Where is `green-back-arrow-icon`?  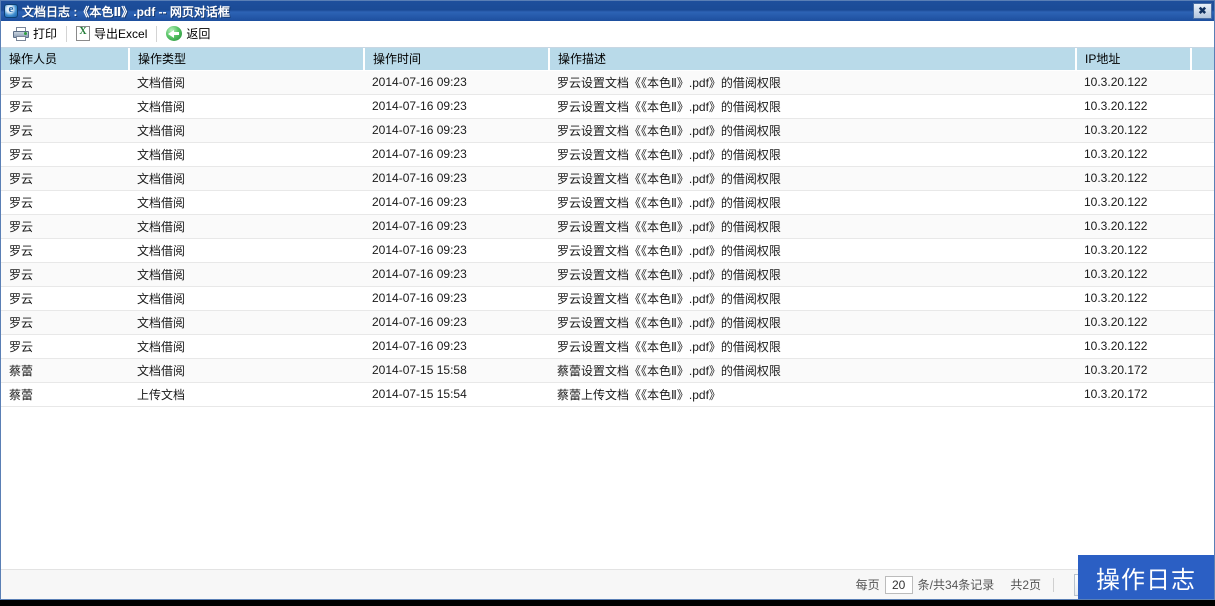
green-back-arrow-icon is located at coordinates (174, 33).